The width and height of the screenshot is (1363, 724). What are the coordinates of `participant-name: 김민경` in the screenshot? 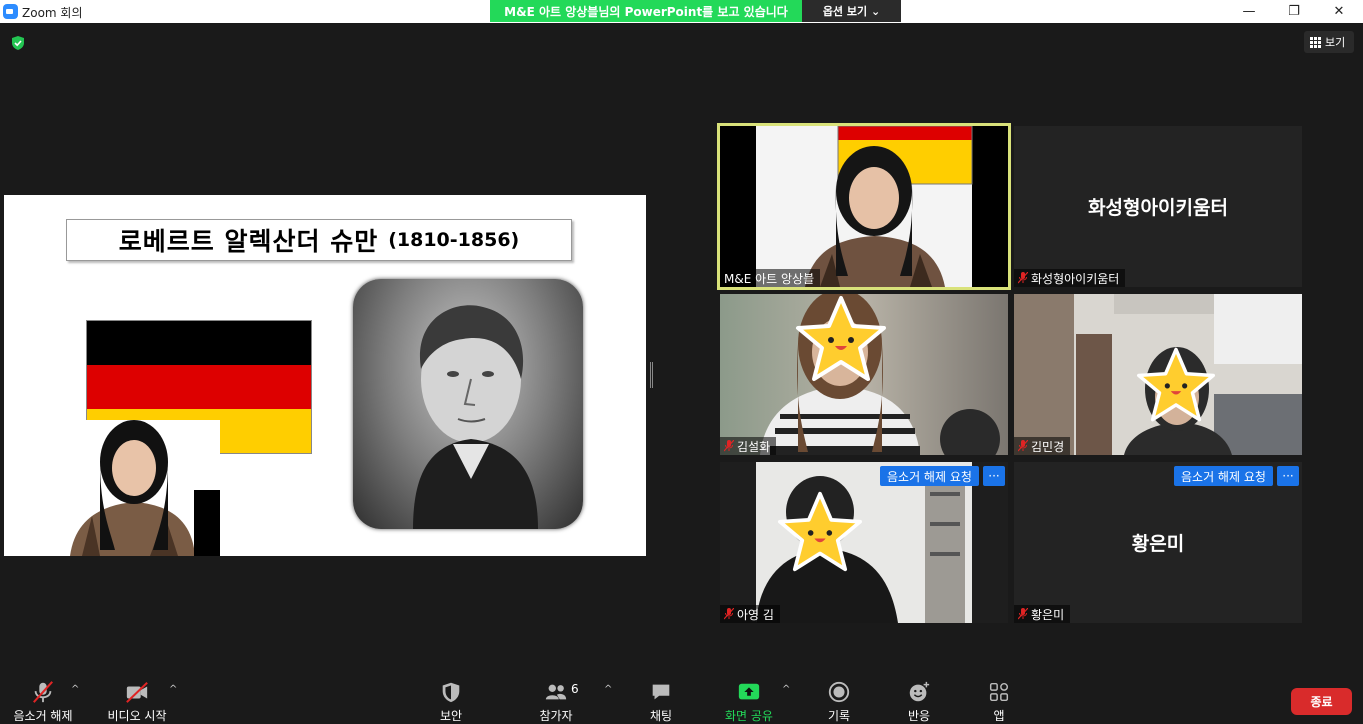 It's located at (1048, 446).